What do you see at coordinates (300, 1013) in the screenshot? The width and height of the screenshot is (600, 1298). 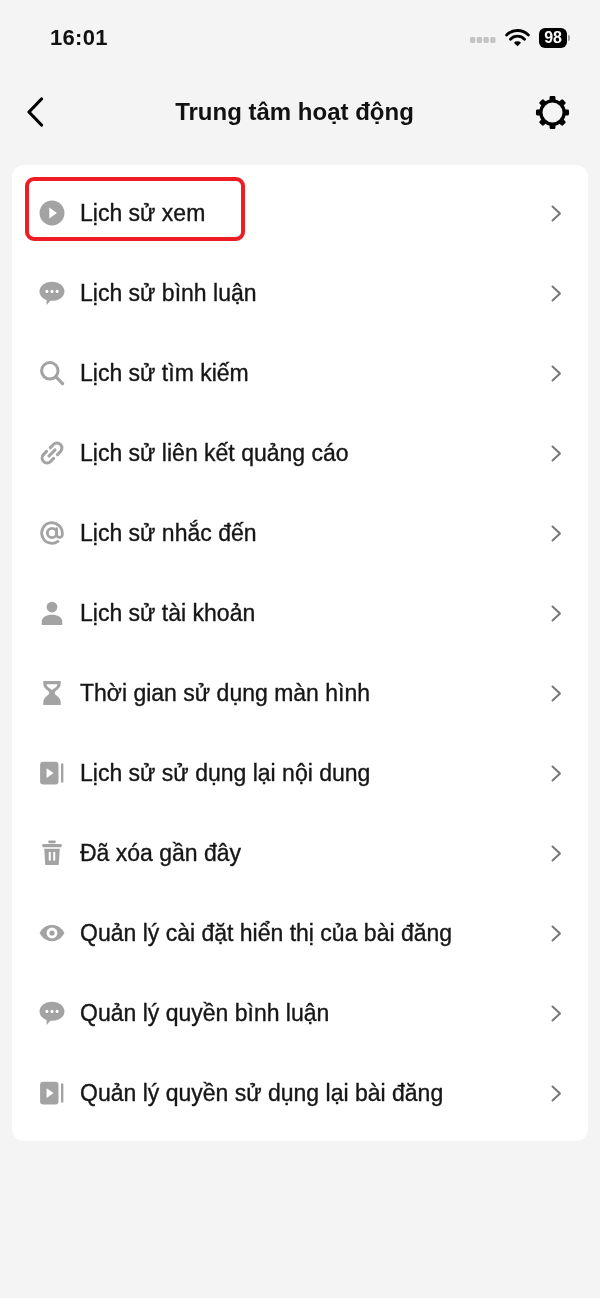 I see `menu-row: Quản lý quyền bình luận` at bounding box center [300, 1013].